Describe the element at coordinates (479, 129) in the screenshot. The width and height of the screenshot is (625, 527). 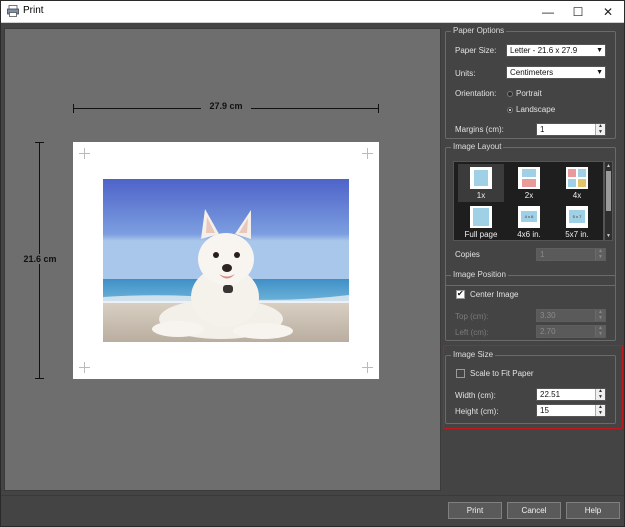
I see `margins-label: Margins (cm):` at that location.